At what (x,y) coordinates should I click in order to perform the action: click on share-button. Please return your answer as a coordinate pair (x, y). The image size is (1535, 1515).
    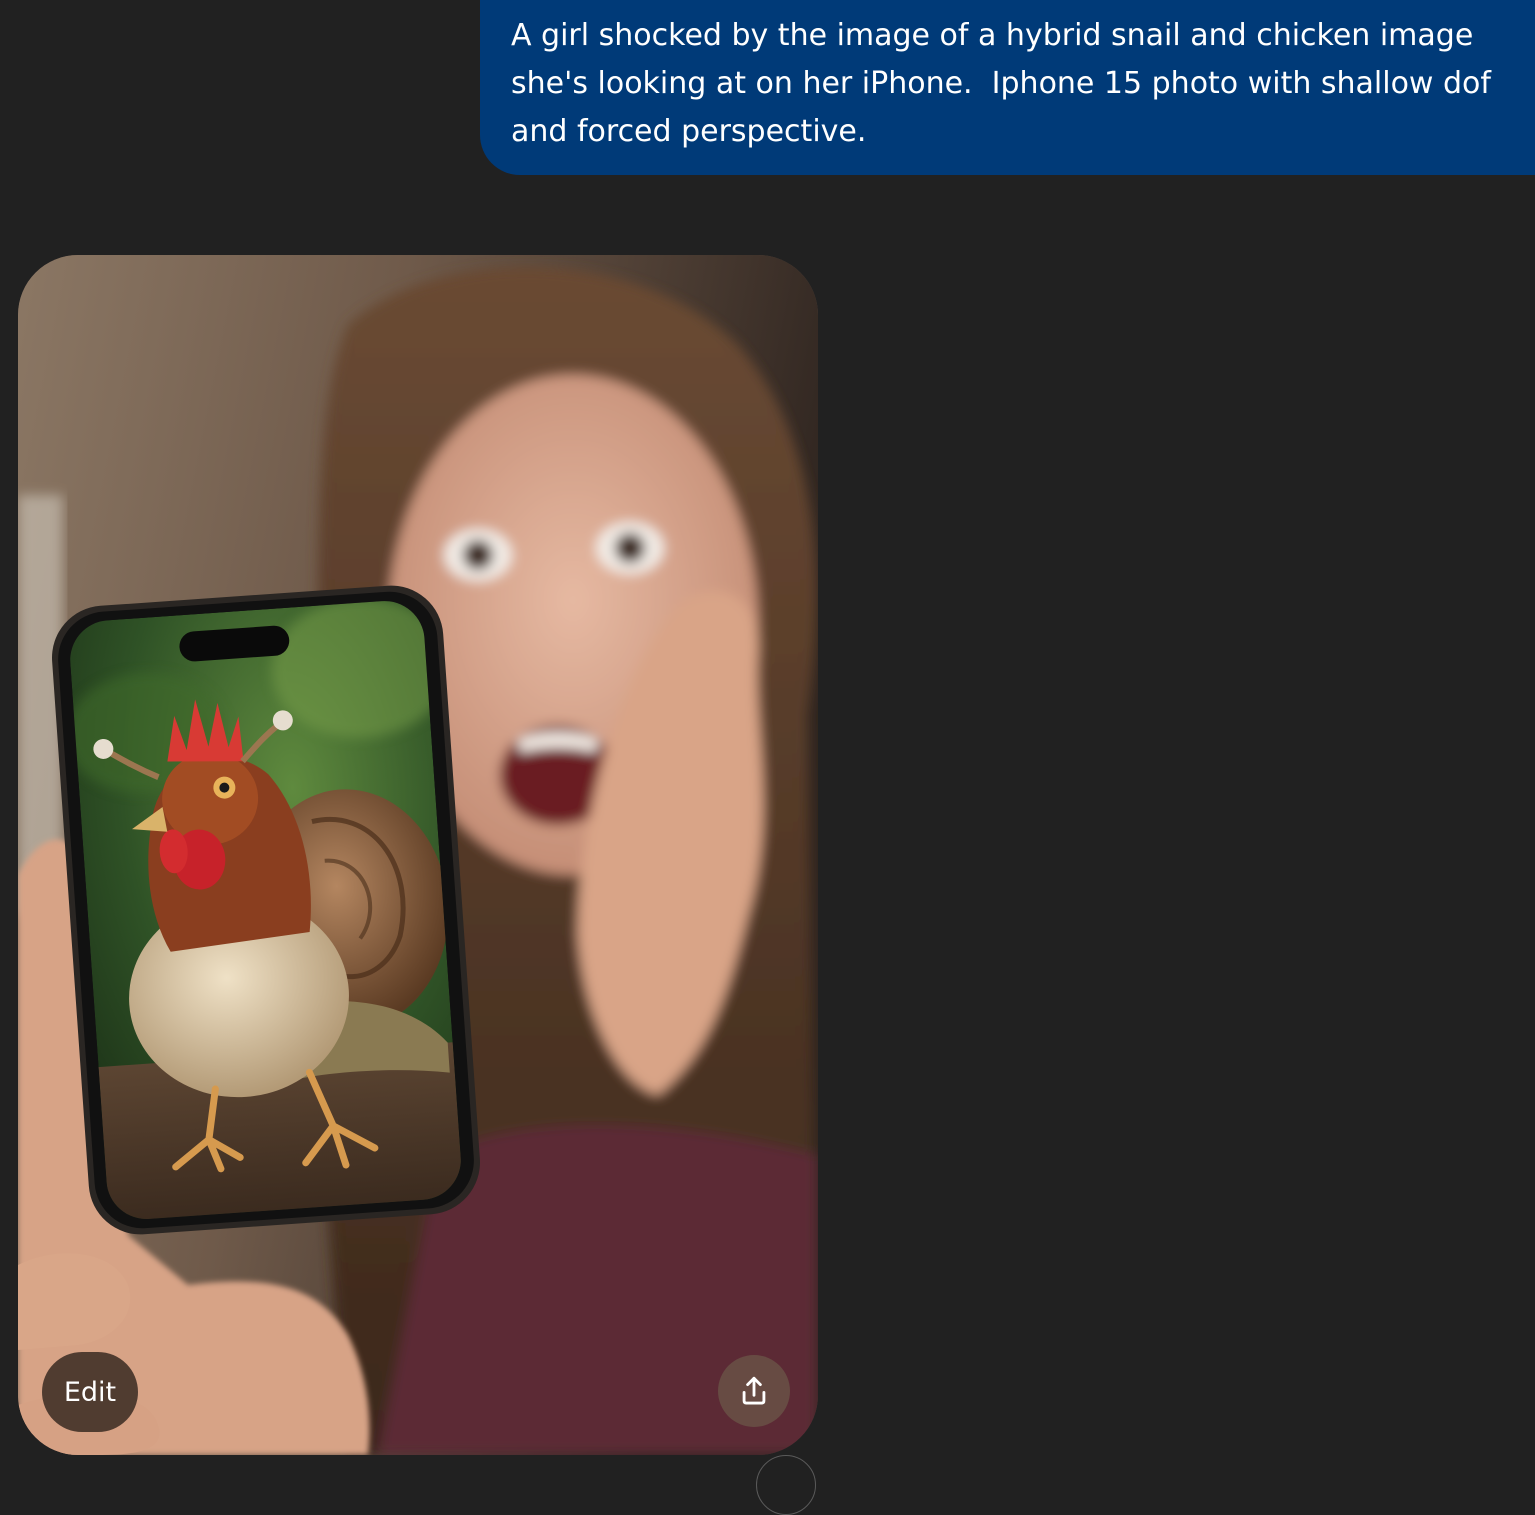
    Looking at the image, I should click on (754, 1391).